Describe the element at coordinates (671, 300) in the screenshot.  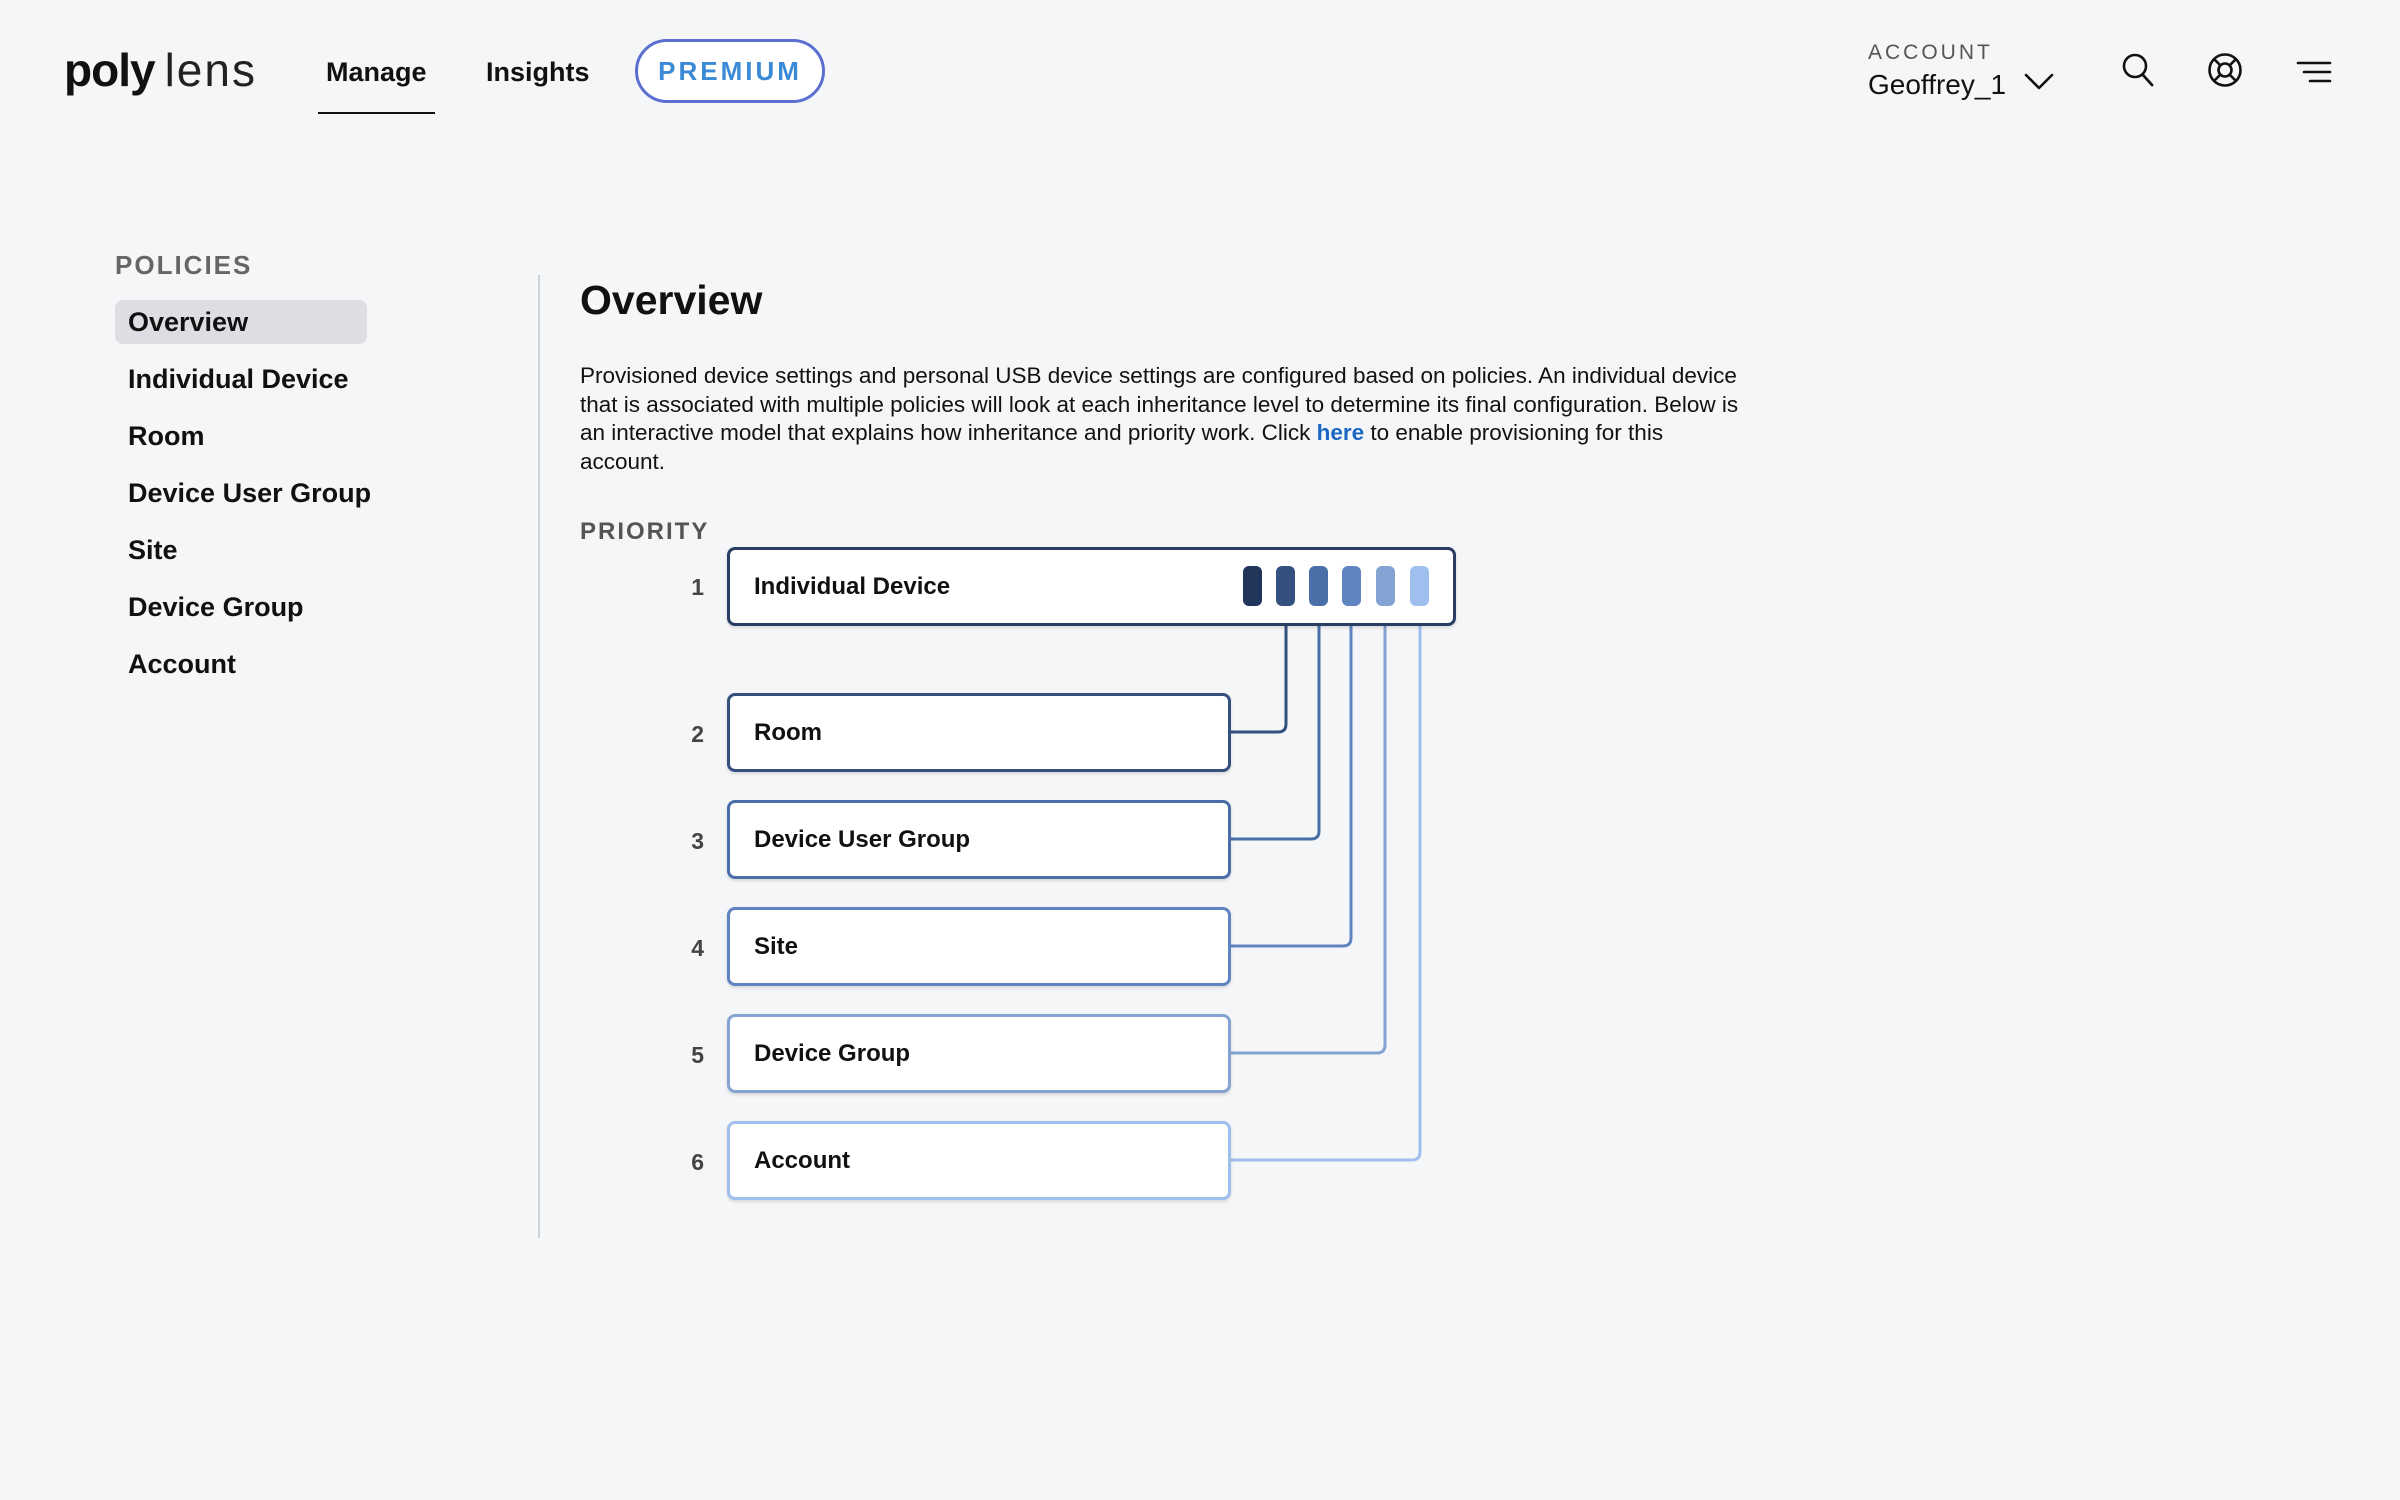
I see `page-title: Overview` at that location.